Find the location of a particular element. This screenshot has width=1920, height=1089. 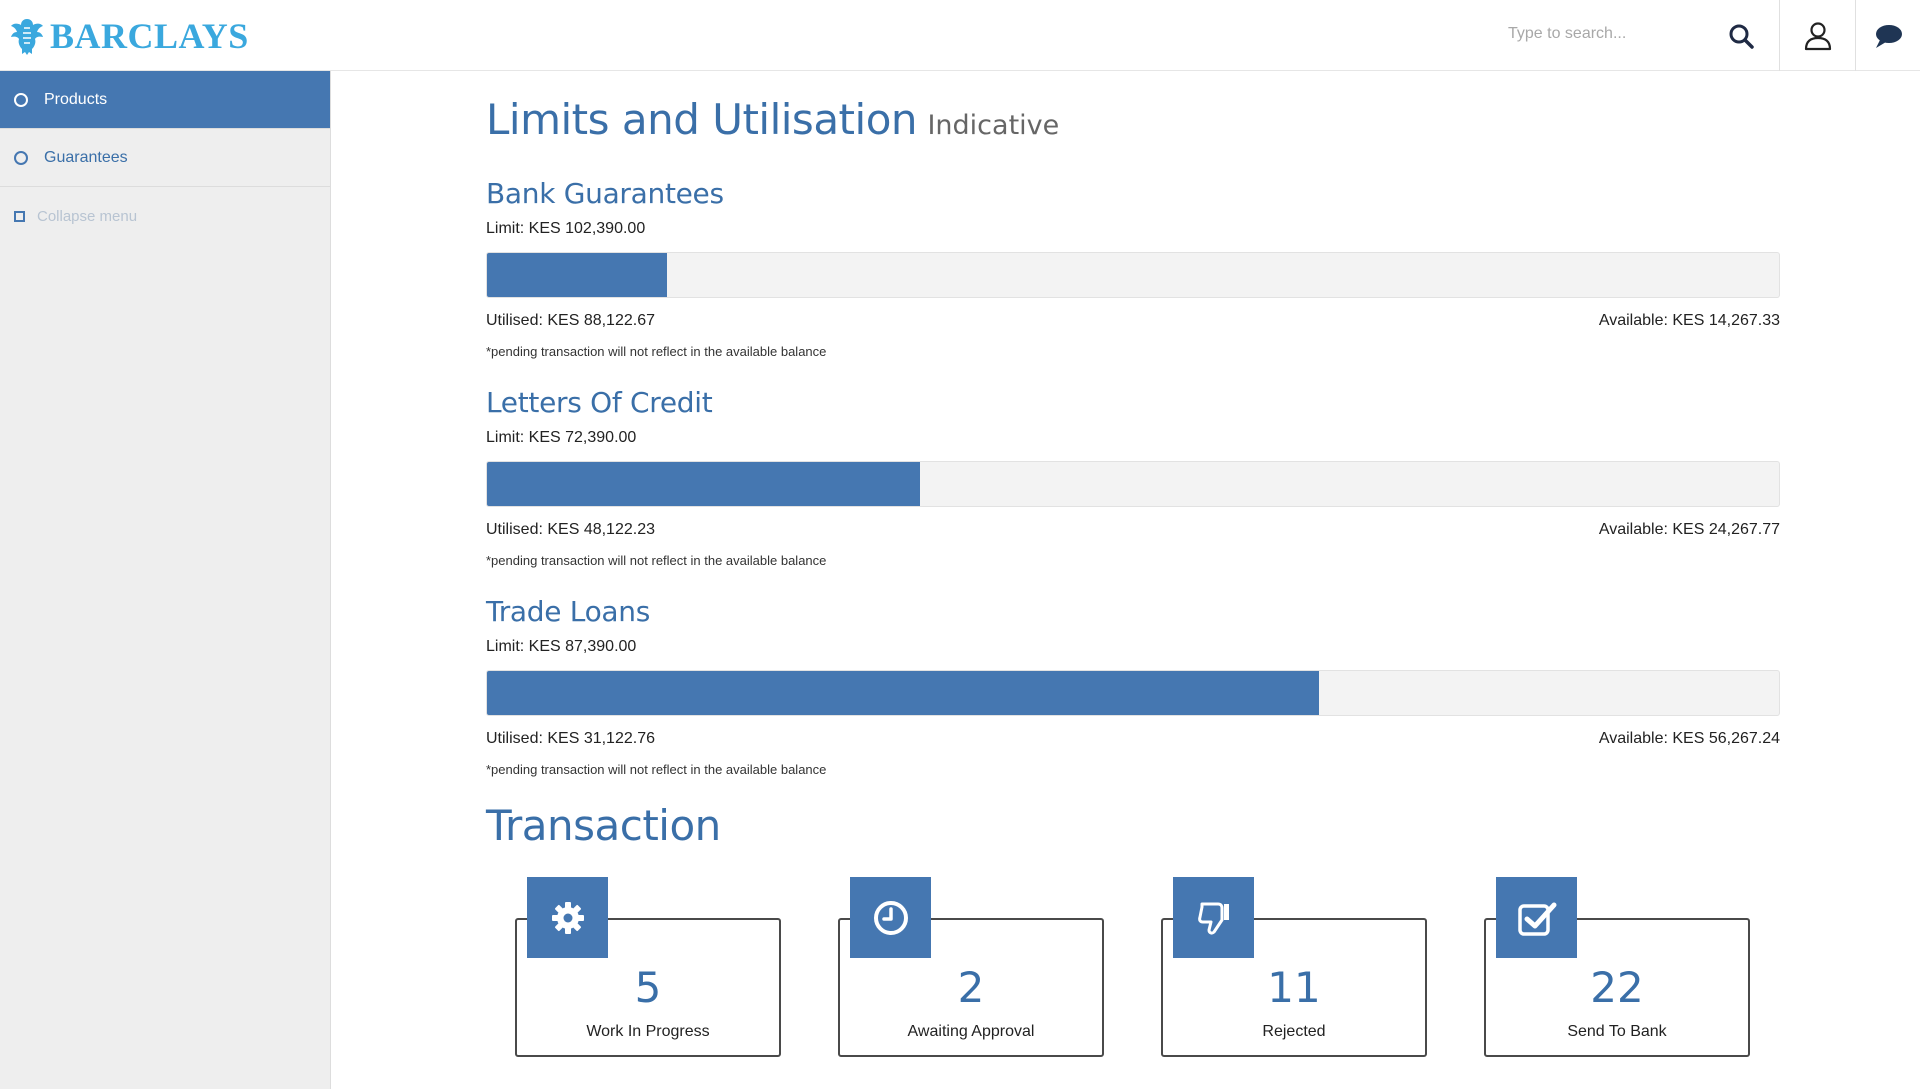

search-icon is located at coordinates (1741, 36).